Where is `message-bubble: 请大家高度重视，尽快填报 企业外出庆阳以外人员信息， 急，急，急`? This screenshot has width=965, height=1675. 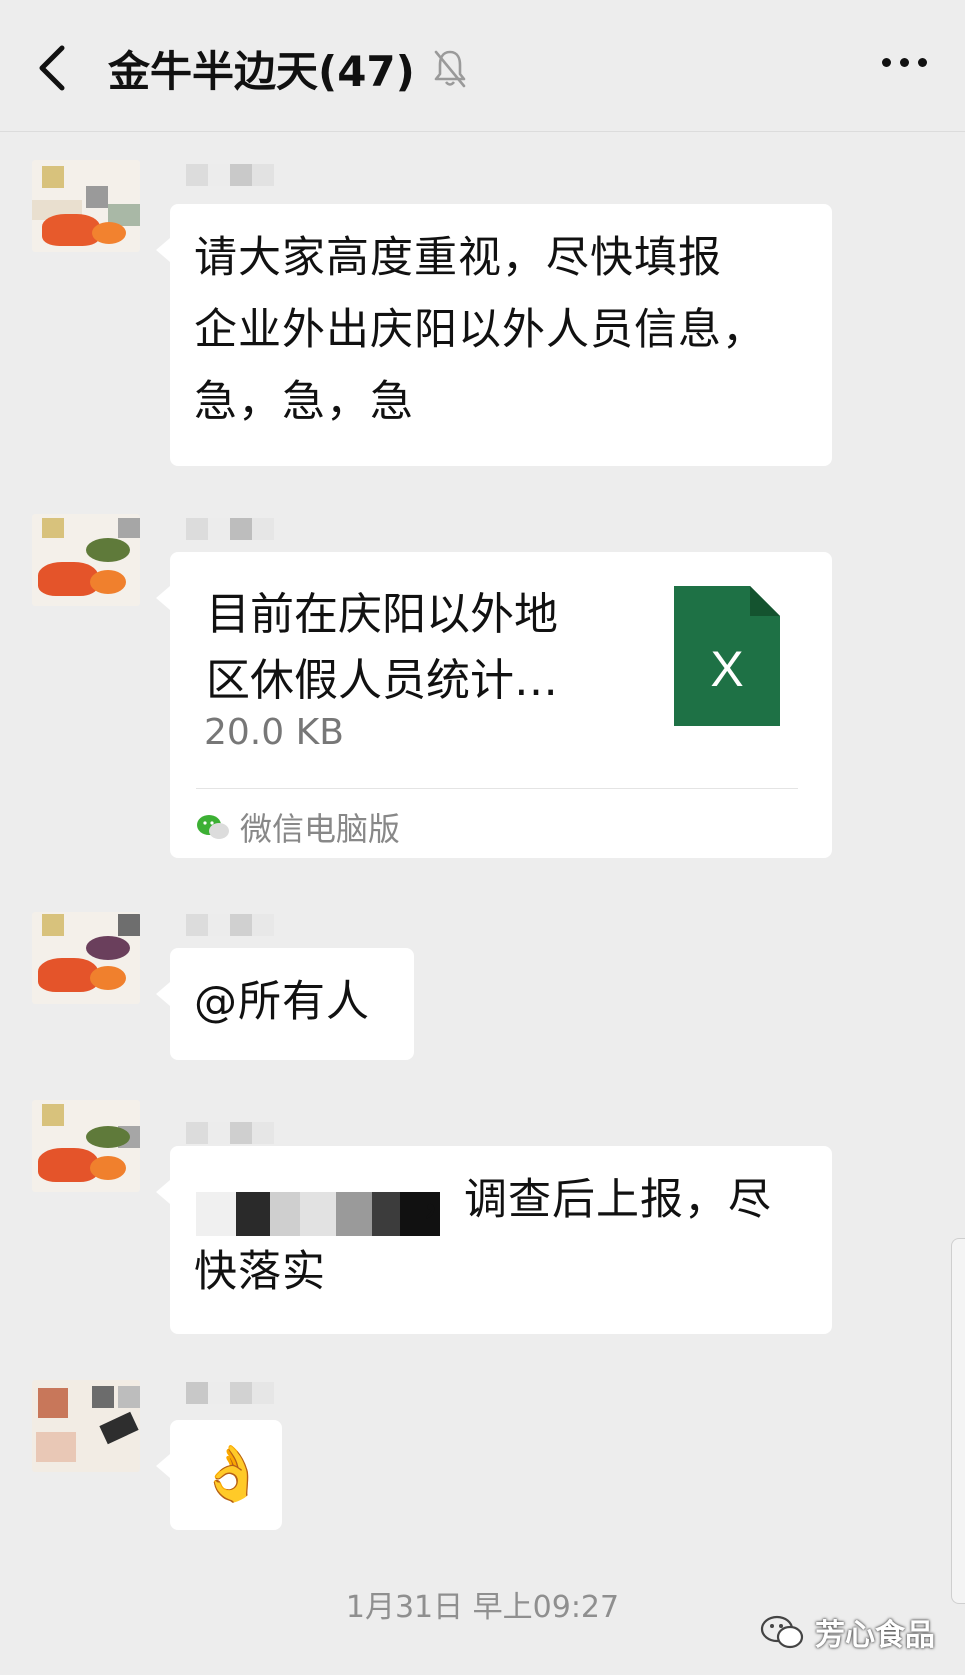
message-bubble: 请大家高度重视，尽快填报 企业外出庆阳以外人员信息， 急，急，急 is located at coordinates (494, 335).